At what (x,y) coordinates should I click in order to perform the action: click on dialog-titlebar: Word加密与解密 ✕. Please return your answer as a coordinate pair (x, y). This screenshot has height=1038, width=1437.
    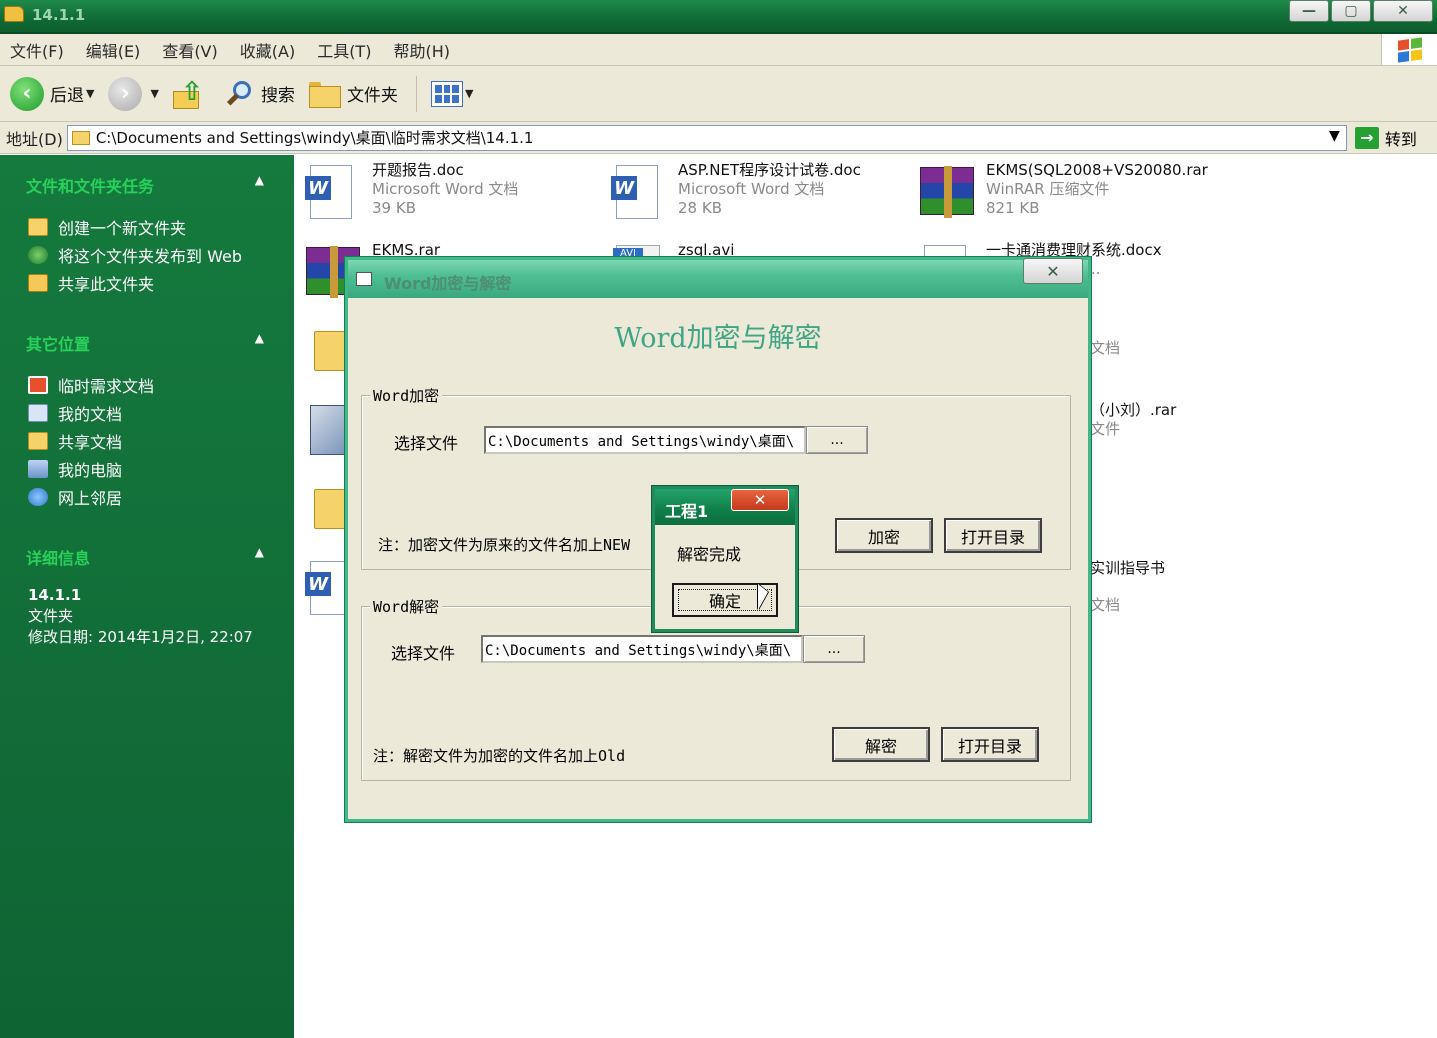
    Looking at the image, I should click on (718, 278).